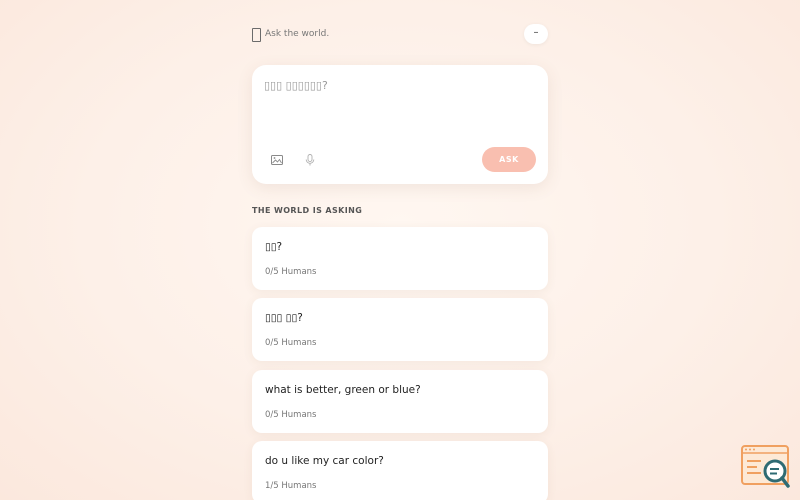  I want to click on section-title: THE WORLD IS ASKING, so click(307, 210).